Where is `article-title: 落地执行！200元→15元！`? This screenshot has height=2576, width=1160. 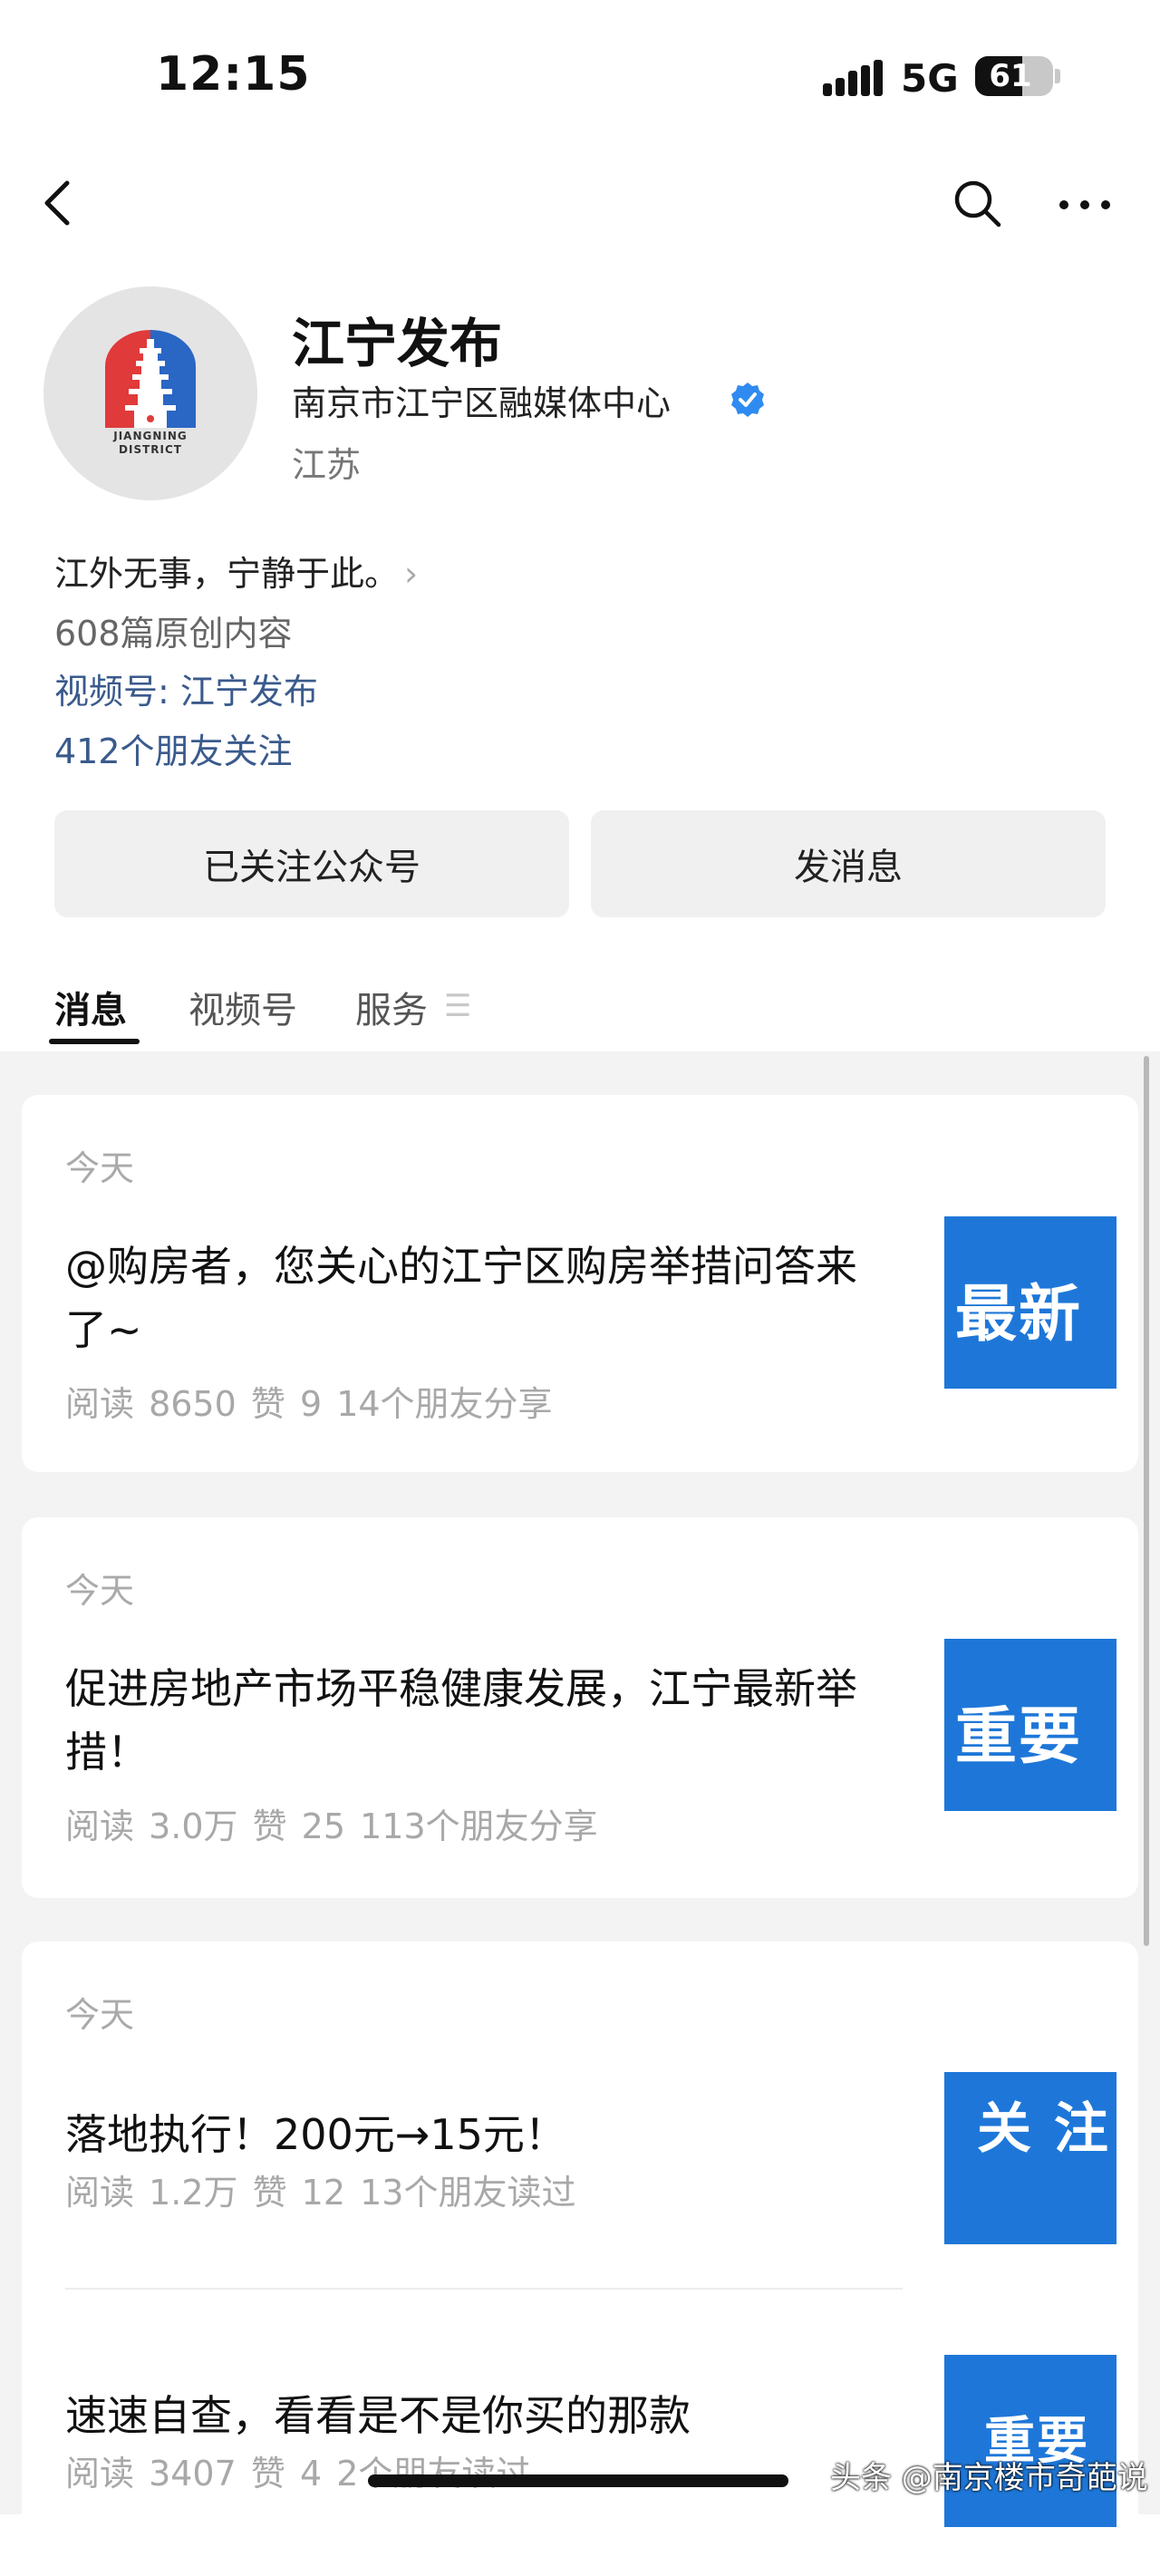
article-title: 落地执行！200元→15元！ is located at coordinates (315, 2134).